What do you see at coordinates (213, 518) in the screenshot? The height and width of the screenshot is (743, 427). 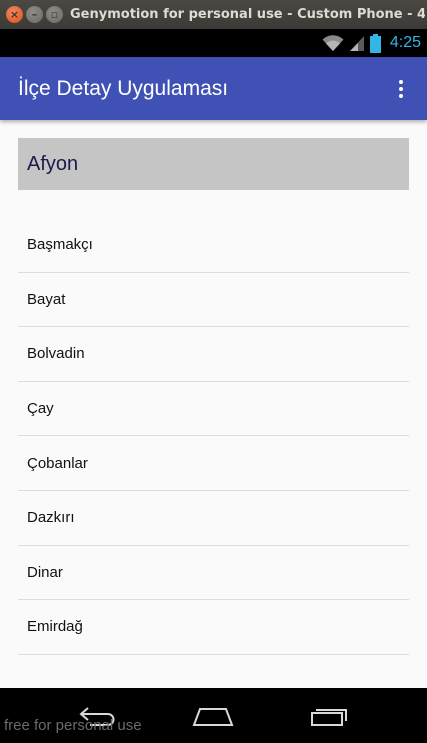 I see `list-item: Dazkırı` at bounding box center [213, 518].